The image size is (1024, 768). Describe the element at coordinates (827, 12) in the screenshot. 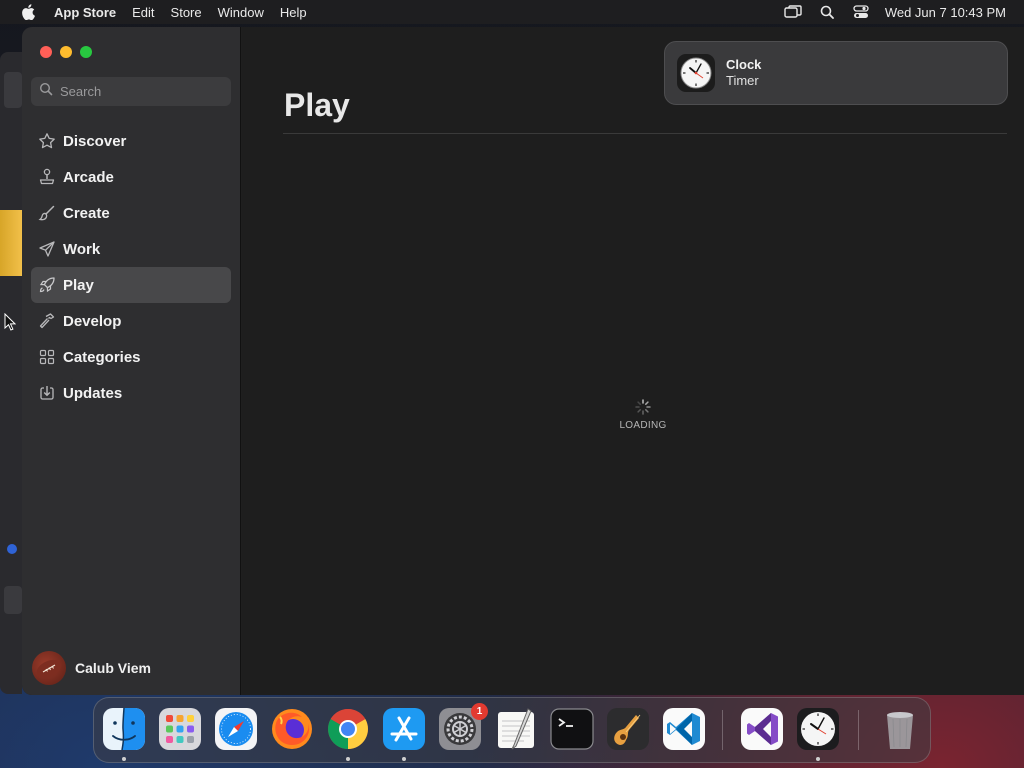

I see `spotlight-search-icon` at that location.